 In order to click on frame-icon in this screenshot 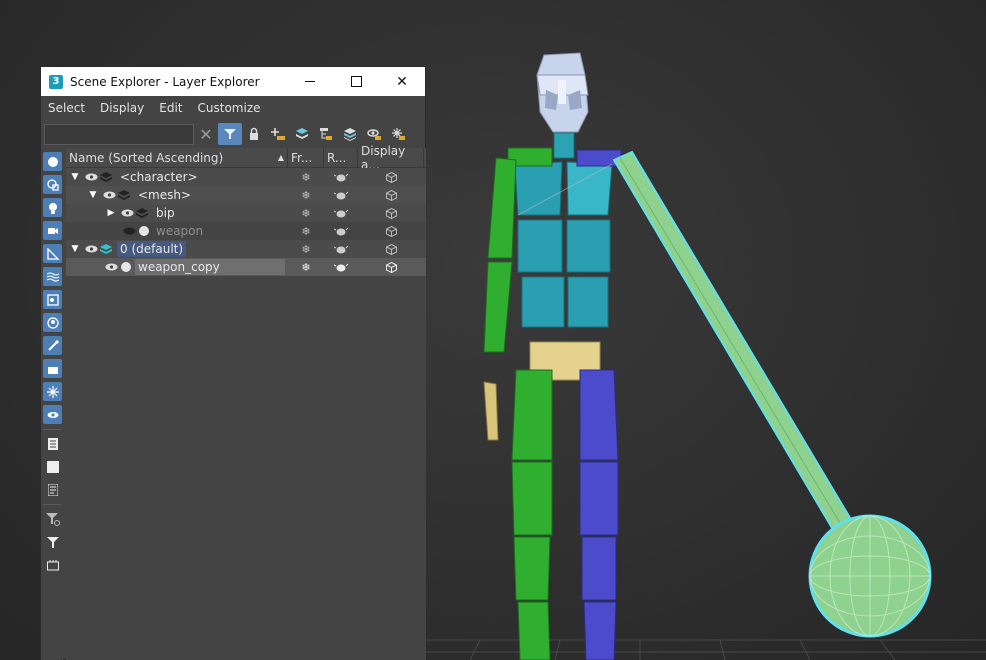, I will do `click(52, 564)`.